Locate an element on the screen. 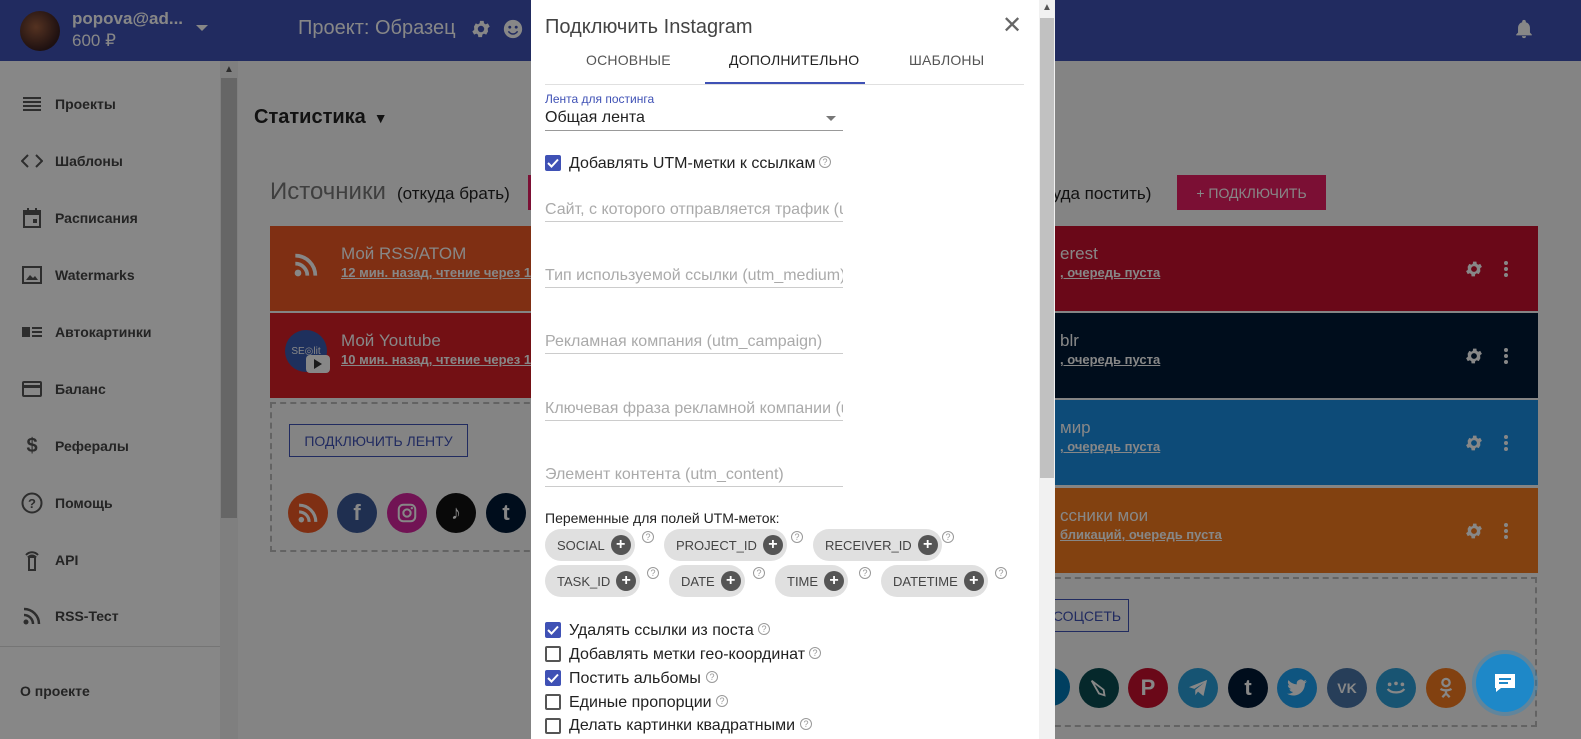 The width and height of the screenshot is (1581, 739). geo-tags-label: Добавлять метки гео-координат is located at coordinates (687, 655).